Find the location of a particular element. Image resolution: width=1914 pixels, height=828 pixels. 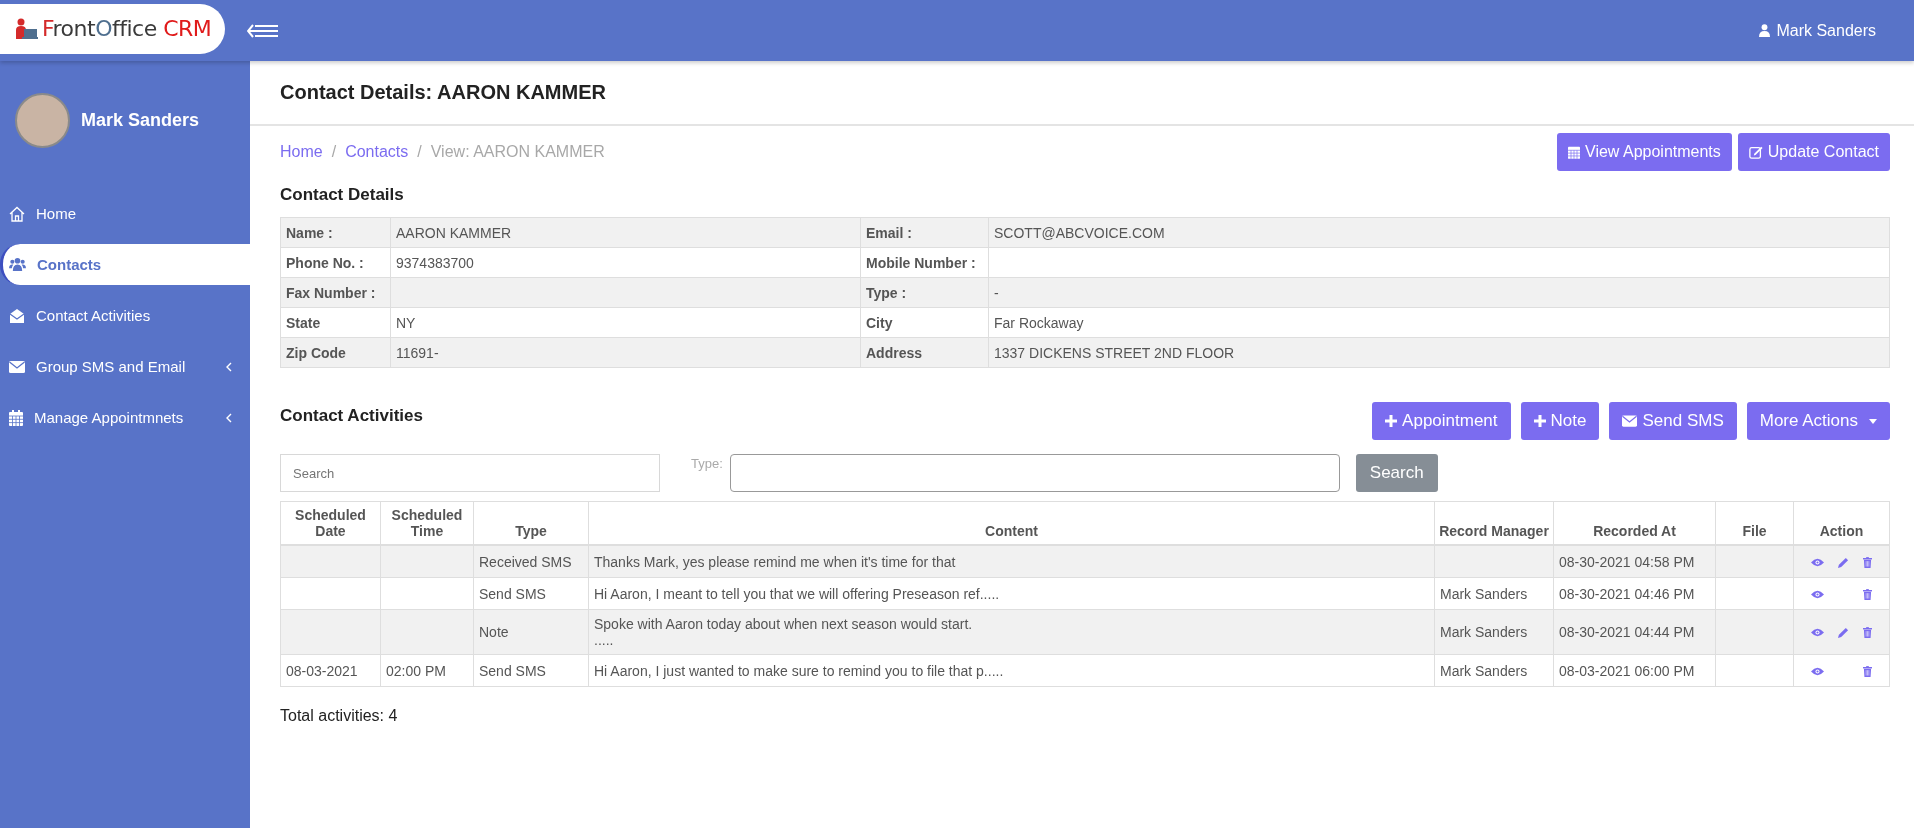

type-field is located at coordinates (1034, 473).